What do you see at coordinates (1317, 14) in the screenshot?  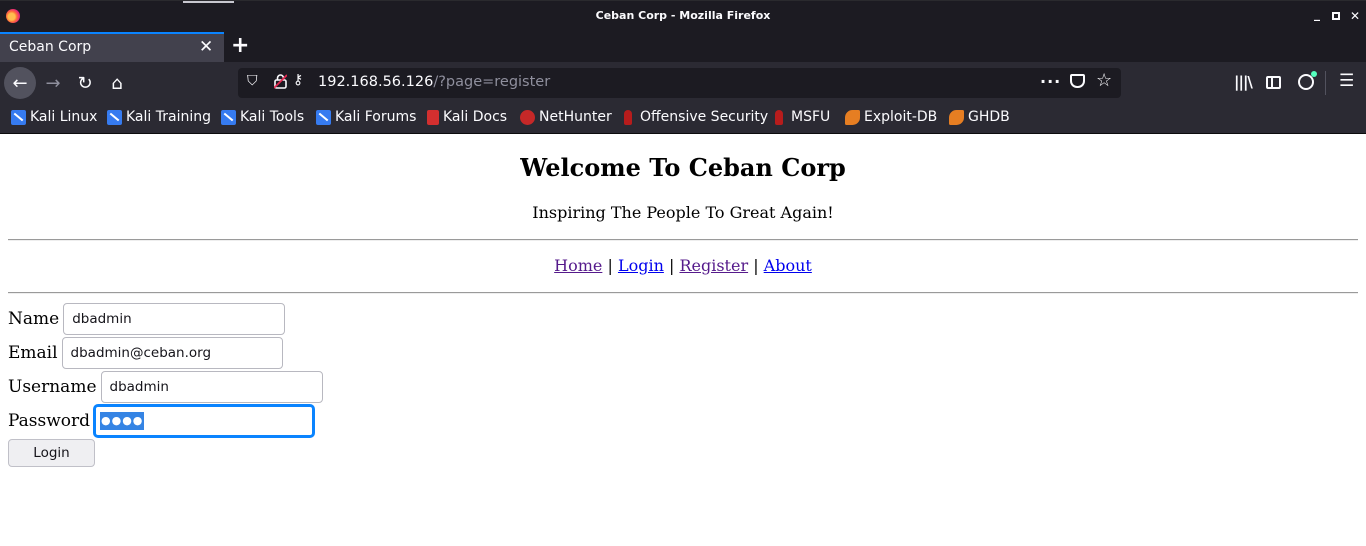 I see `minimize-icon: _` at bounding box center [1317, 14].